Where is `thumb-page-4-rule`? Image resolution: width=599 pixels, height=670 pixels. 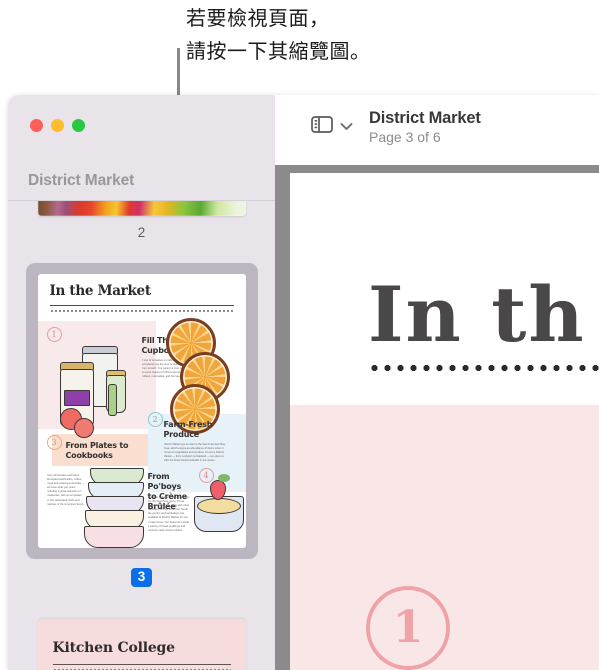 thumb-page-4-rule is located at coordinates (141, 664).